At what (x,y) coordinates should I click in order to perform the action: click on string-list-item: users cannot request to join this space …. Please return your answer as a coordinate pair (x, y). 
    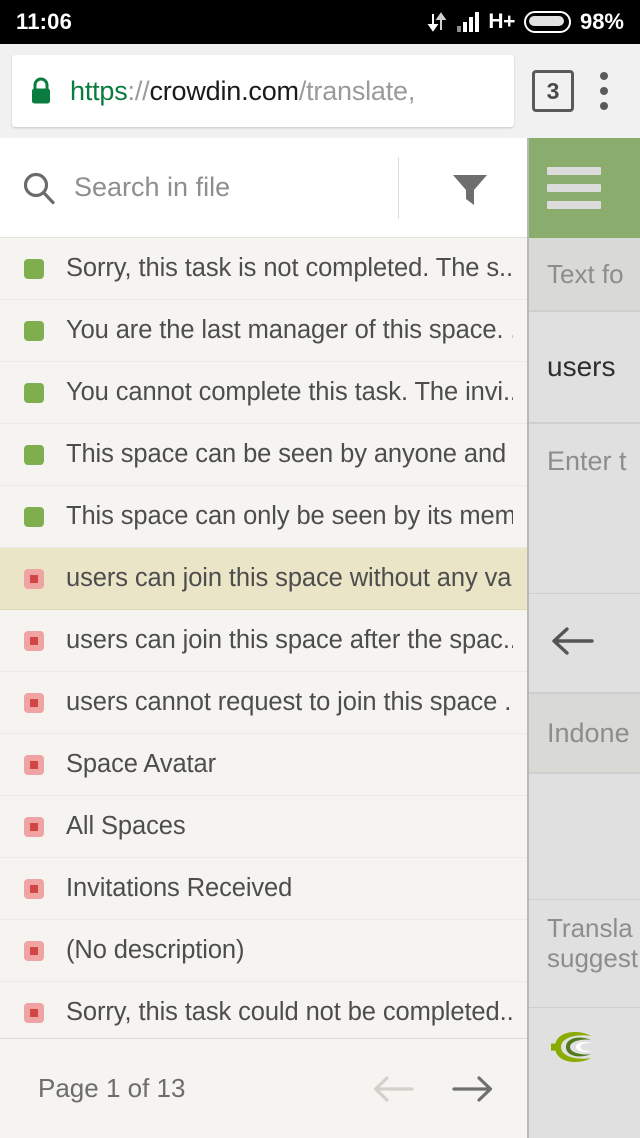
    Looking at the image, I should click on (263, 703).